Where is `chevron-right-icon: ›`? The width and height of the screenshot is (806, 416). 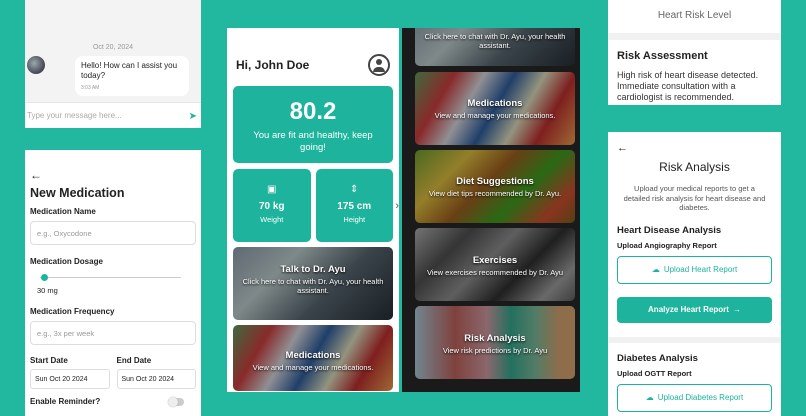 chevron-right-icon: › is located at coordinates (397, 206).